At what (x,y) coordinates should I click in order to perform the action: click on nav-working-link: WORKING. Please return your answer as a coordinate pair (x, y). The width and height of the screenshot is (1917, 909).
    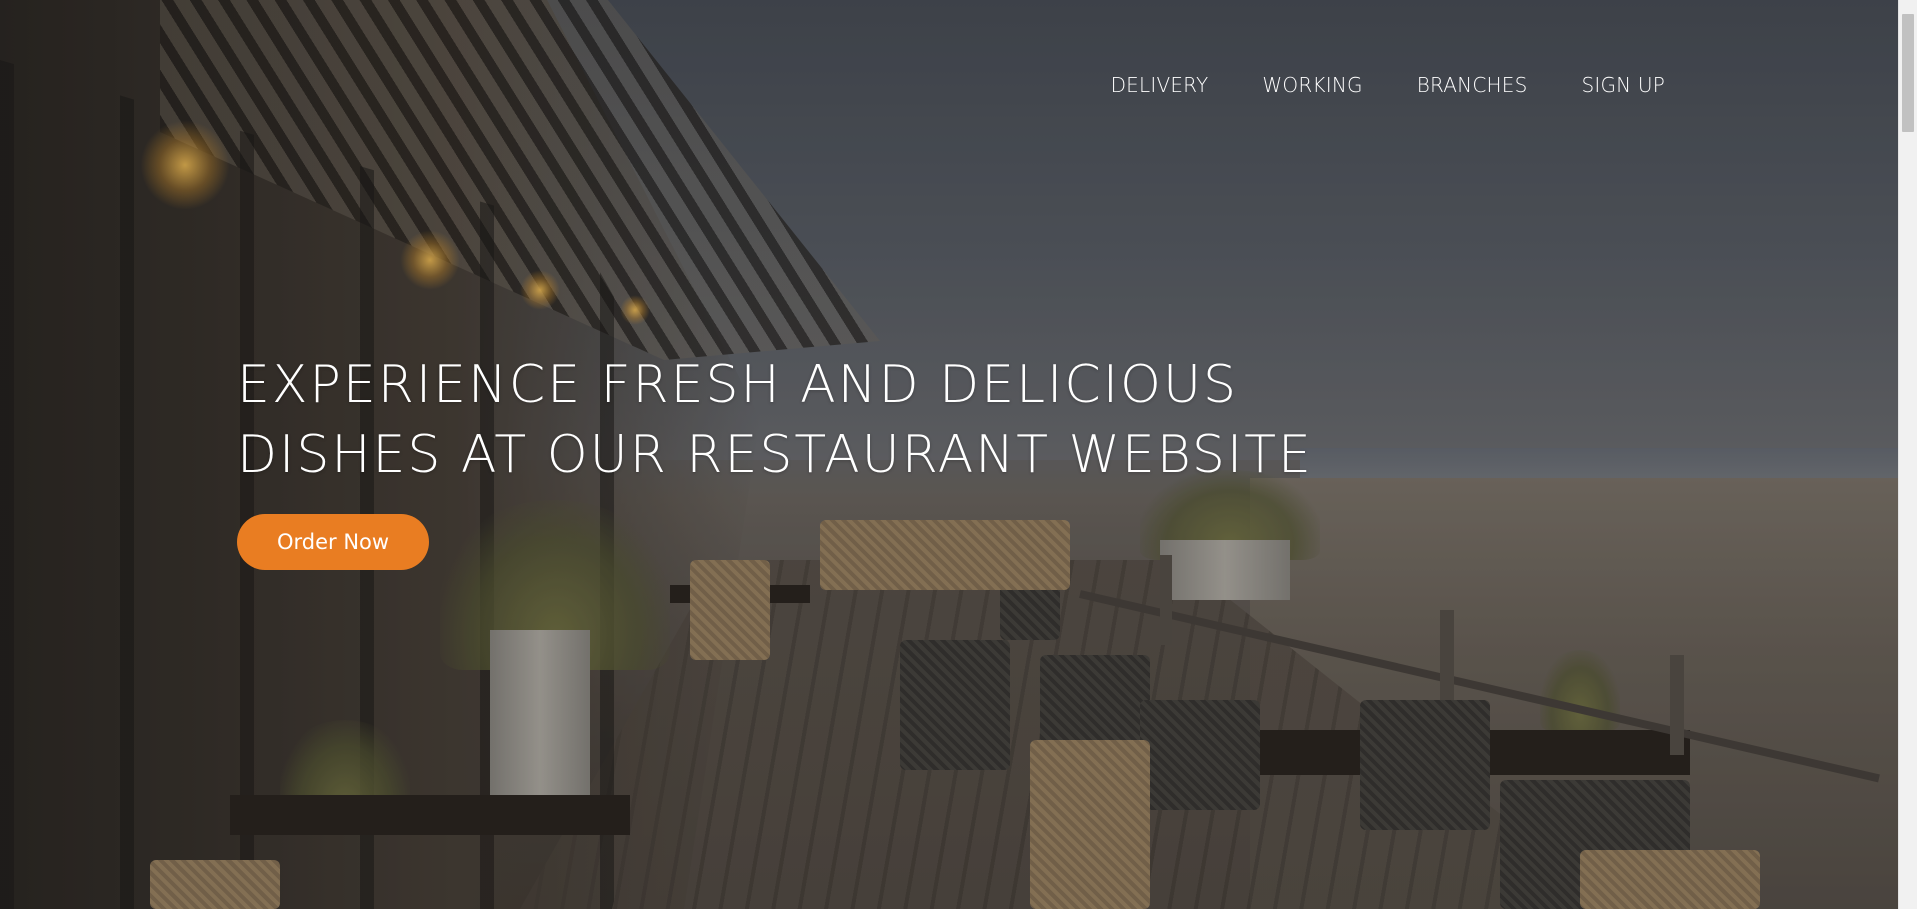
    Looking at the image, I should click on (1312, 85).